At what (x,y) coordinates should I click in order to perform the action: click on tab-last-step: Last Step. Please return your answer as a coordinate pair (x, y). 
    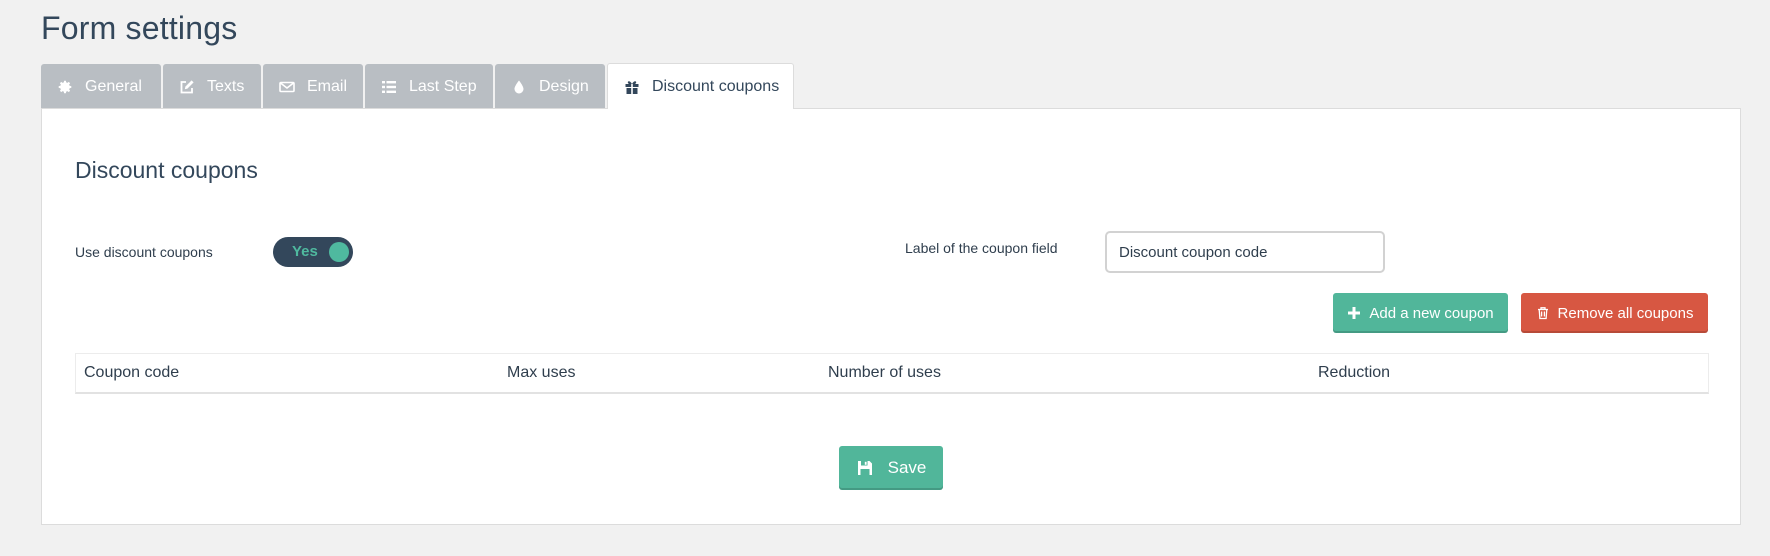
    Looking at the image, I should click on (429, 86).